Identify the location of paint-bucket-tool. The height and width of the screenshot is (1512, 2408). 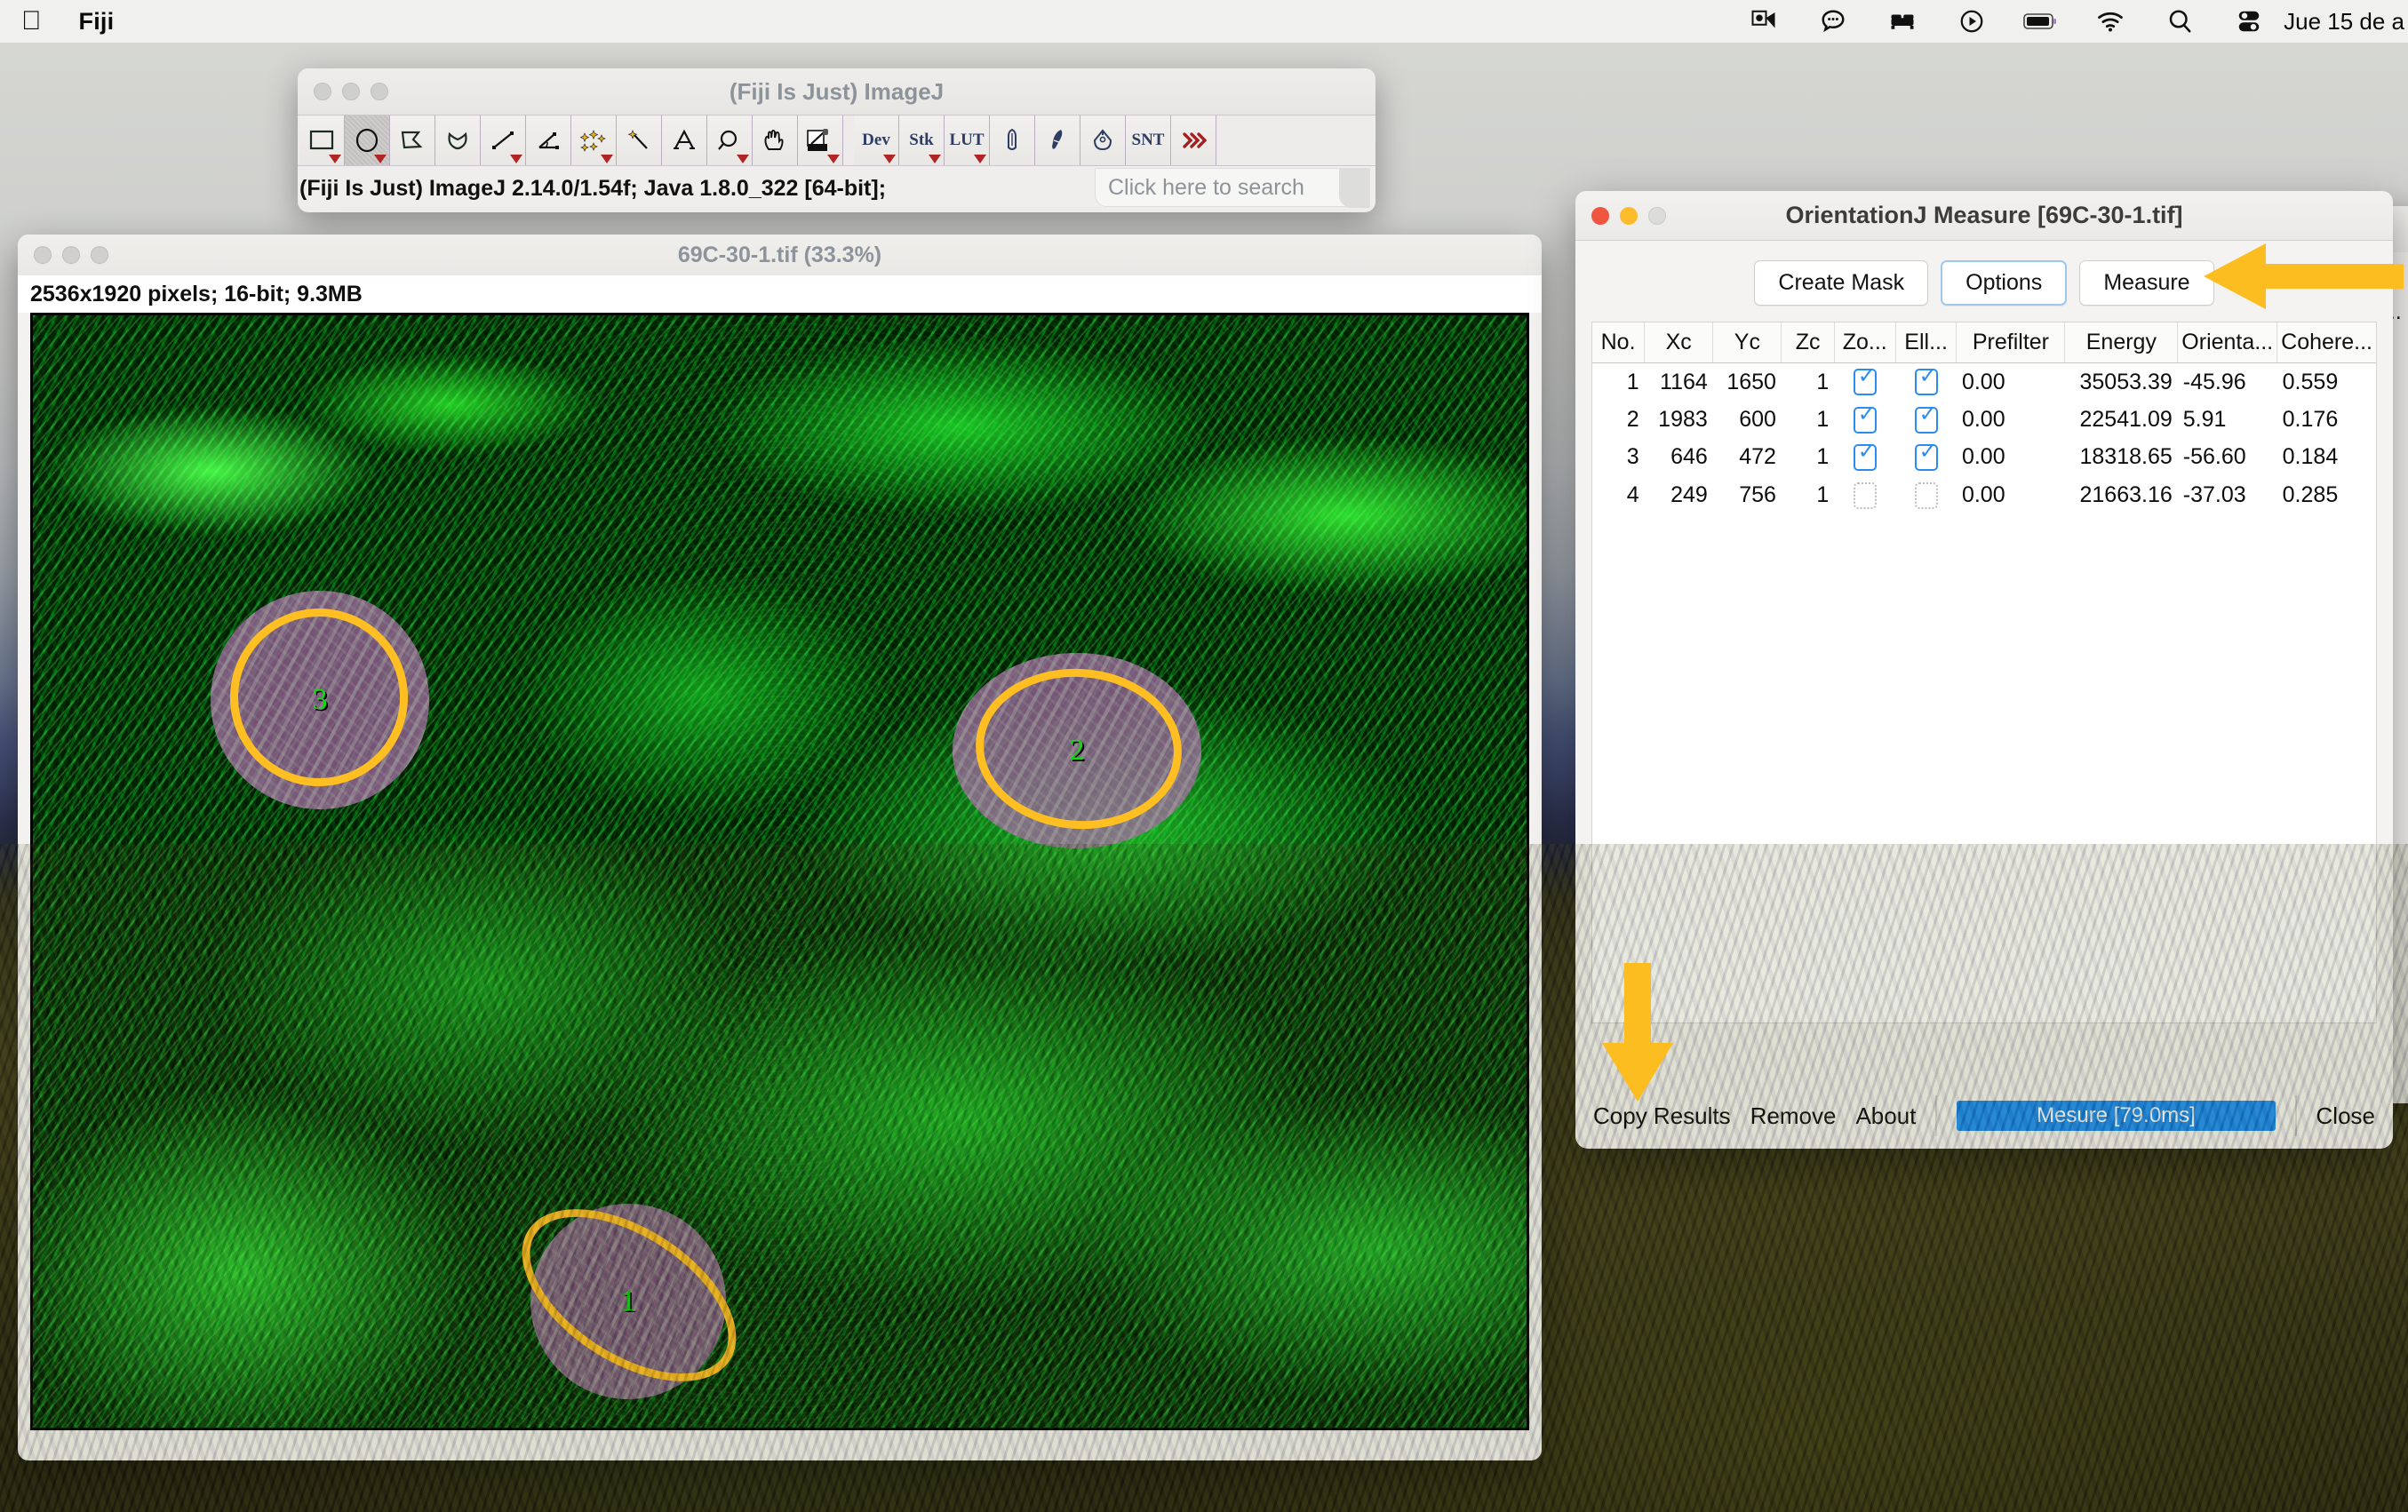
(1103, 140).